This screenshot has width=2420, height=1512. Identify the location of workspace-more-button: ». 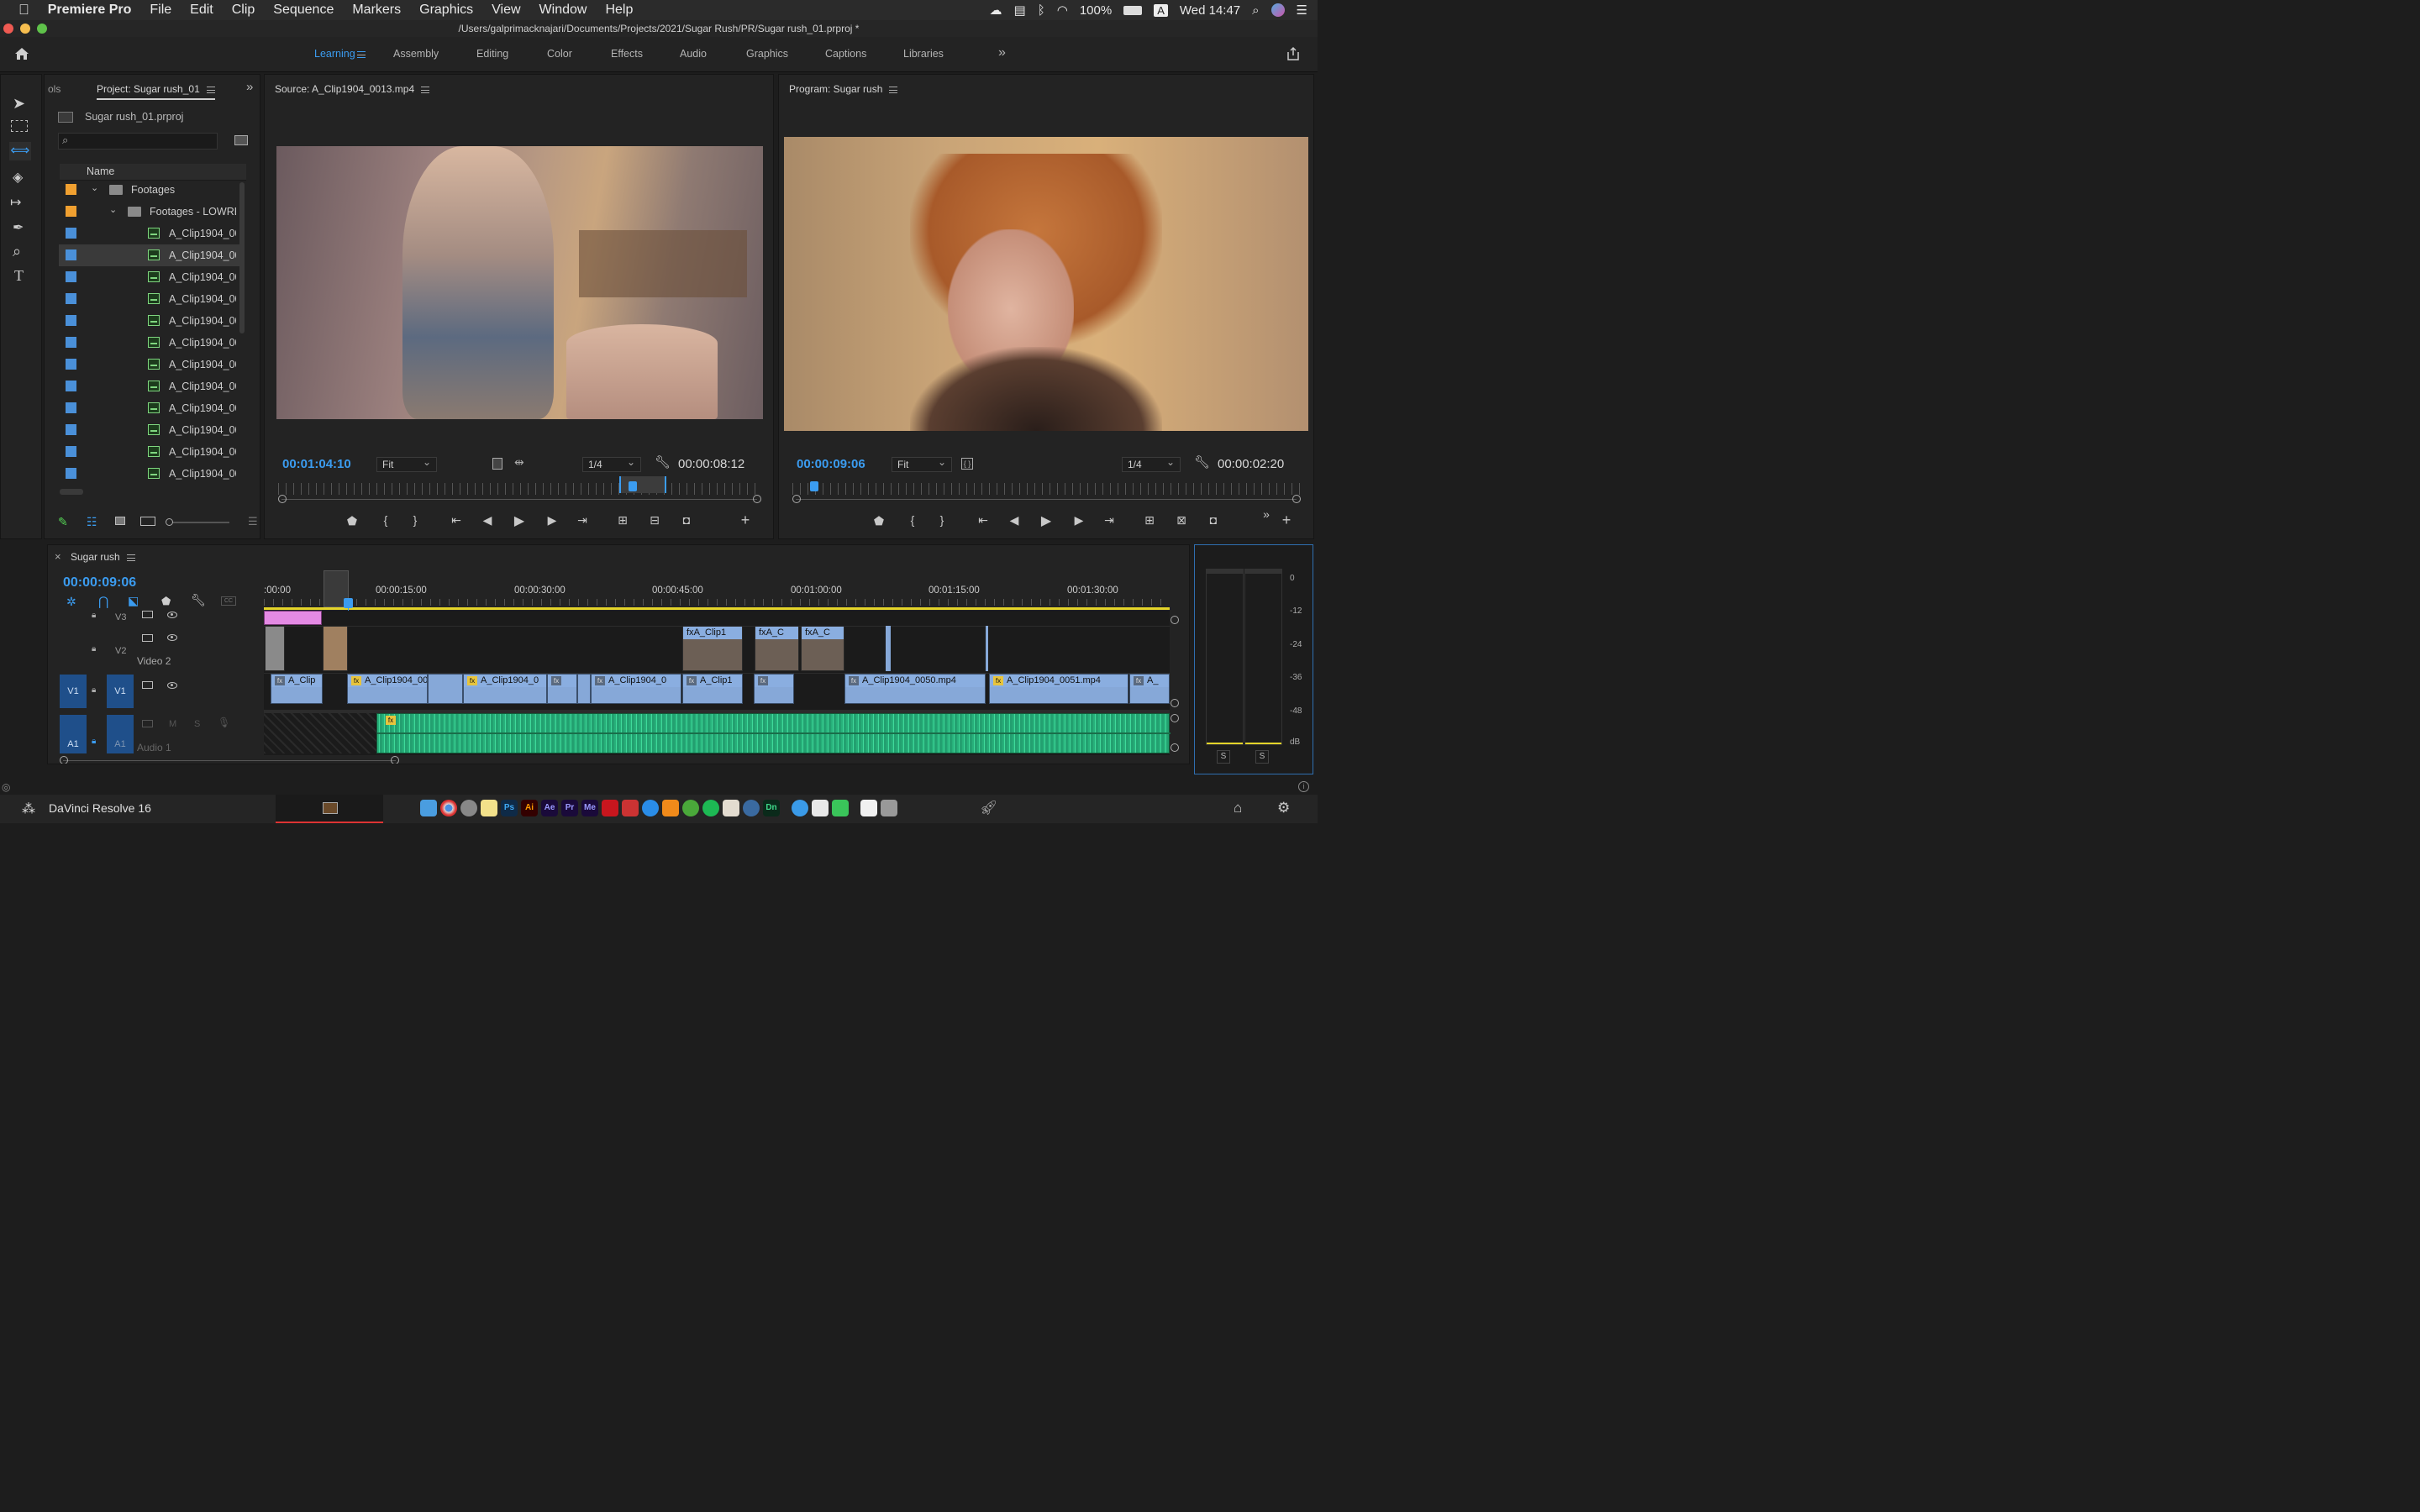
(1002, 52).